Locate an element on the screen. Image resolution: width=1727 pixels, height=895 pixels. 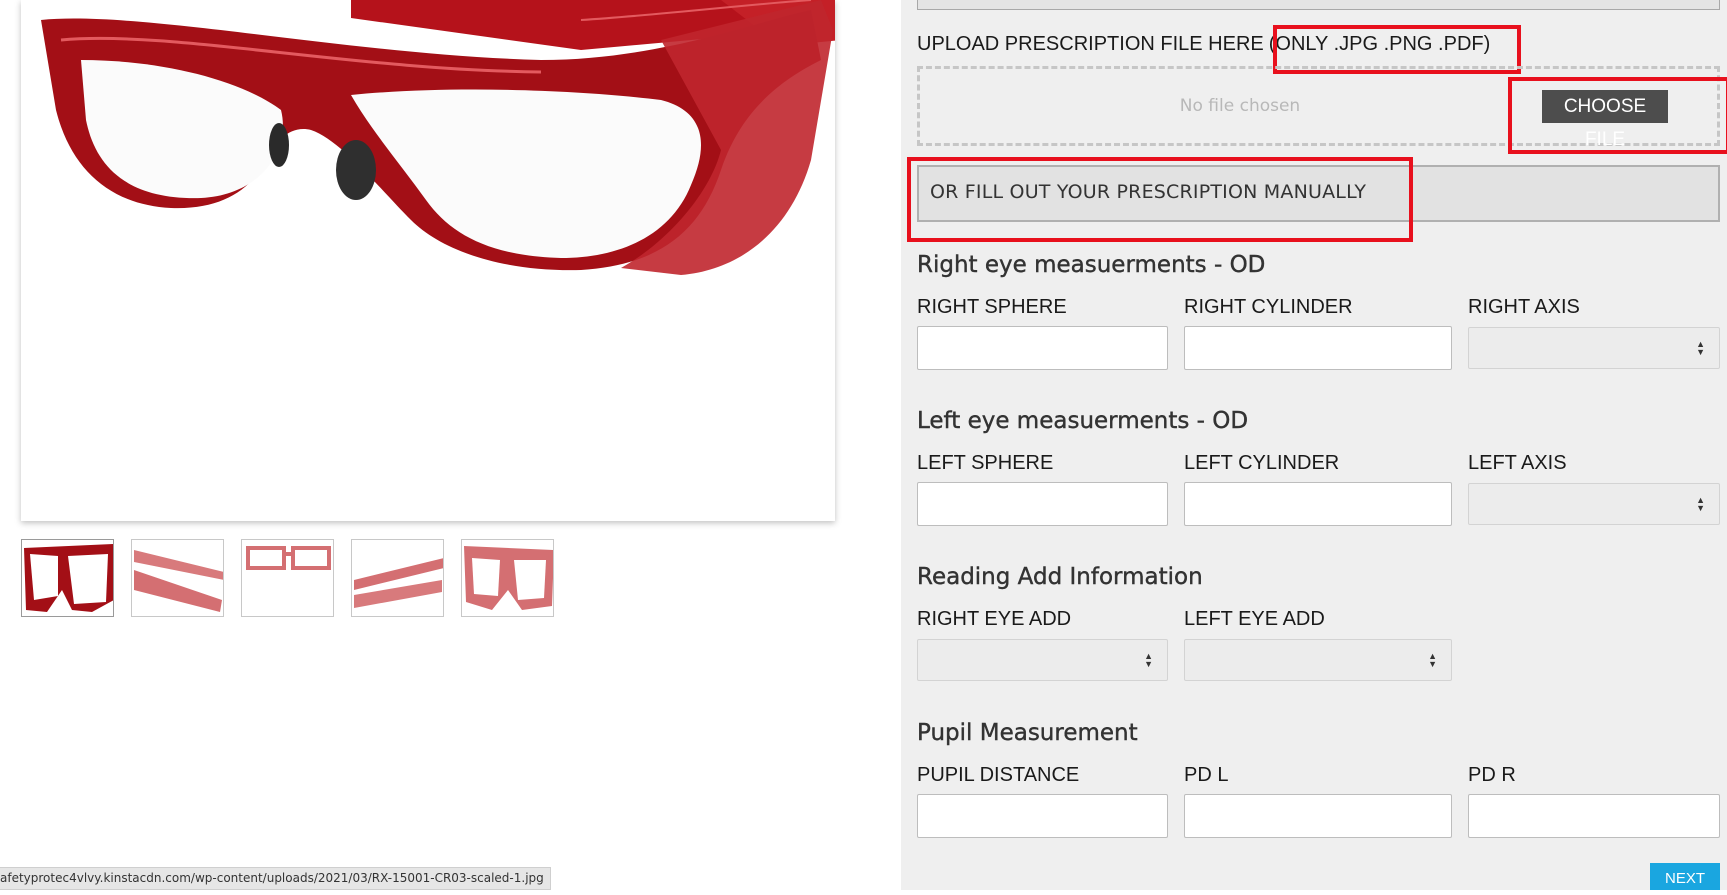
left-cylinder-input is located at coordinates (1318, 504).